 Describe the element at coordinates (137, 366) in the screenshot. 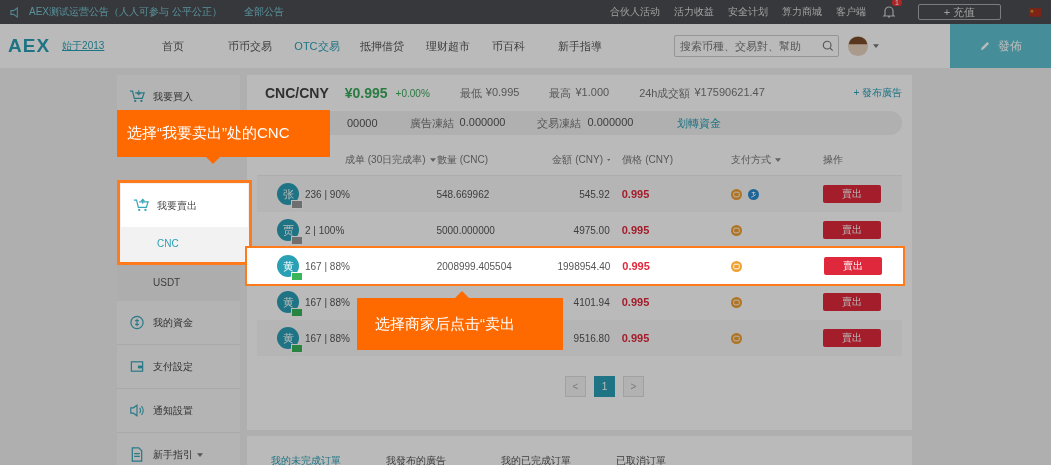

I see `wallet-icon` at that location.